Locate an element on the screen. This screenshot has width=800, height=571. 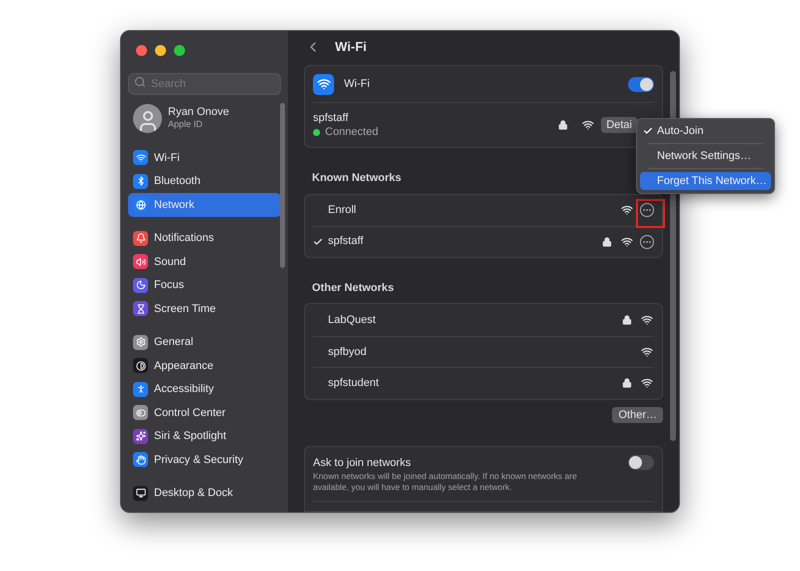
window-title: Wi-Fi is located at coordinates (351, 47).